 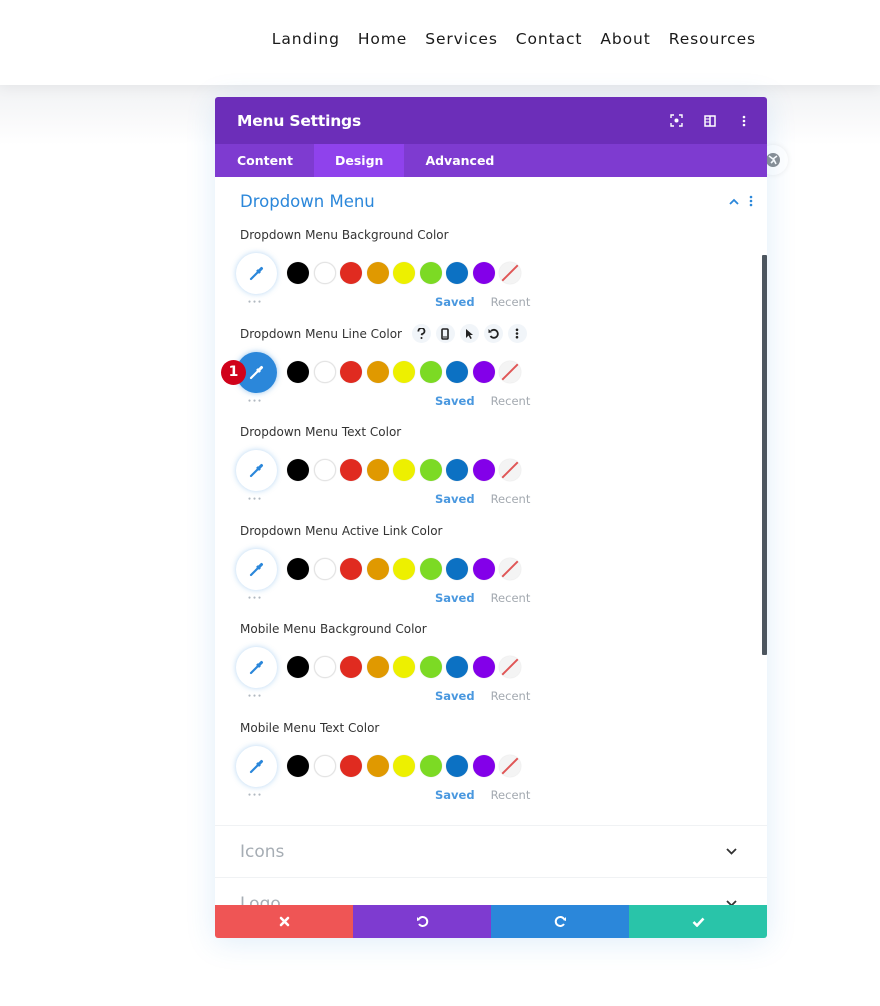 What do you see at coordinates (284, 921) in the screenshot?
I see `cancel-button` at bounding box center [284, 921].